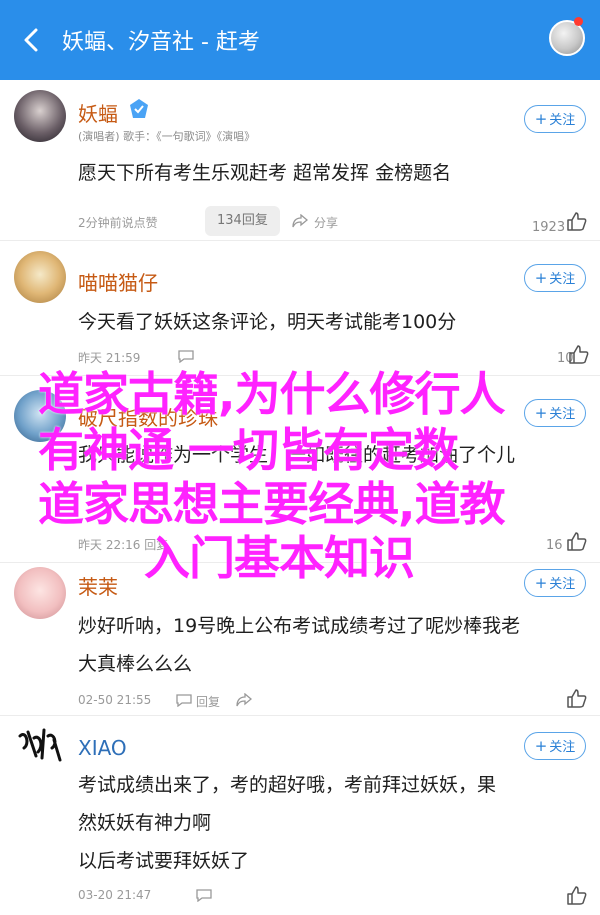 The image size is (600, 915). I want to click on username: XIAO, so click(102, 748).